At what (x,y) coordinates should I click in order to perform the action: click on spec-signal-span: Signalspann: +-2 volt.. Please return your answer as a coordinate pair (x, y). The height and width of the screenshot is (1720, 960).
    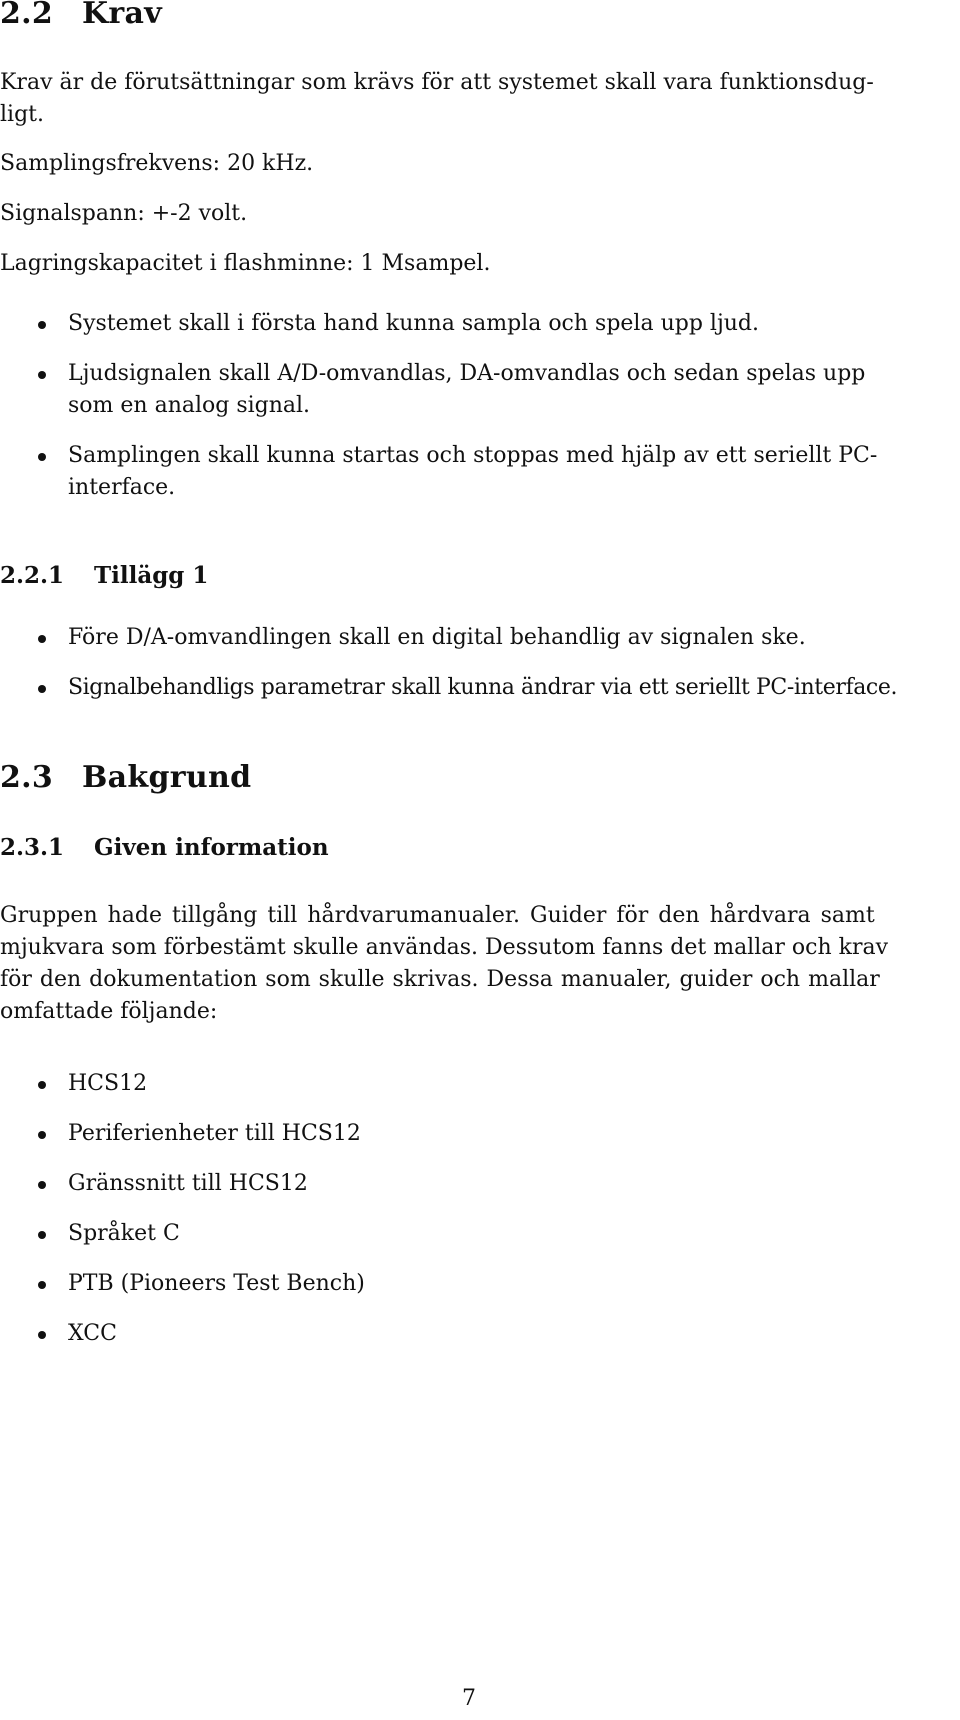
    Looking at the image, I should click on (124, 213).